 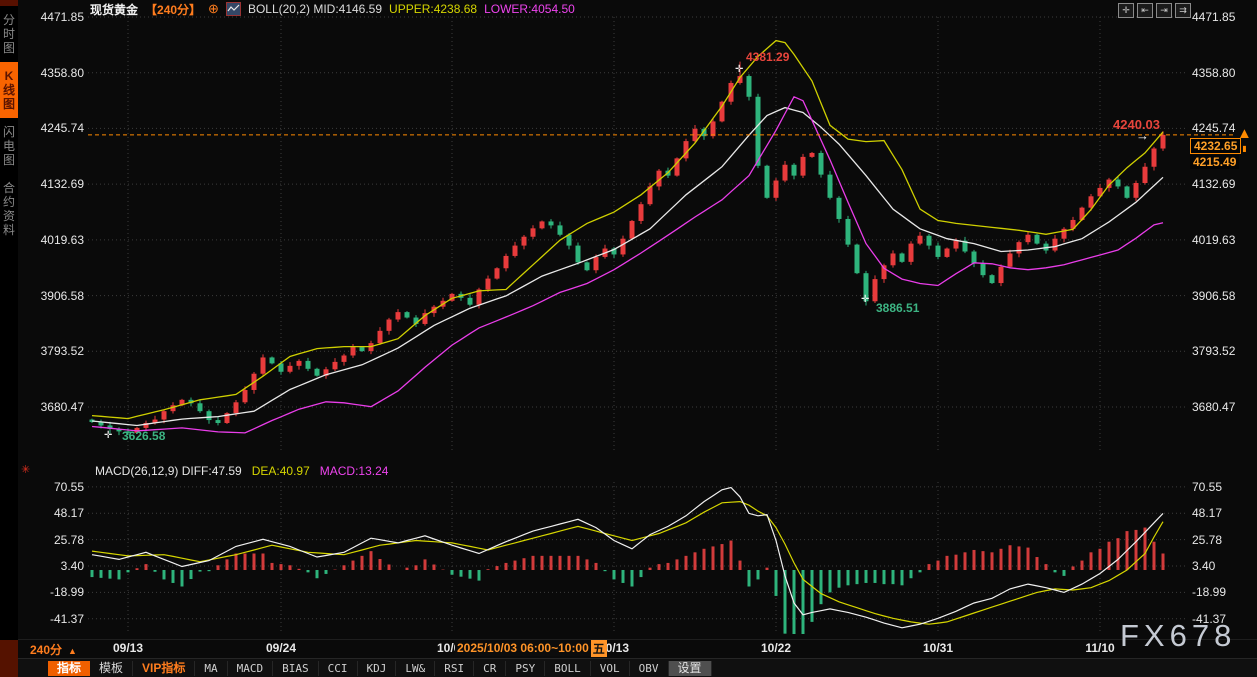 I want to click on macd-axis-label-left: -18.99, so click(x=66, y=592).